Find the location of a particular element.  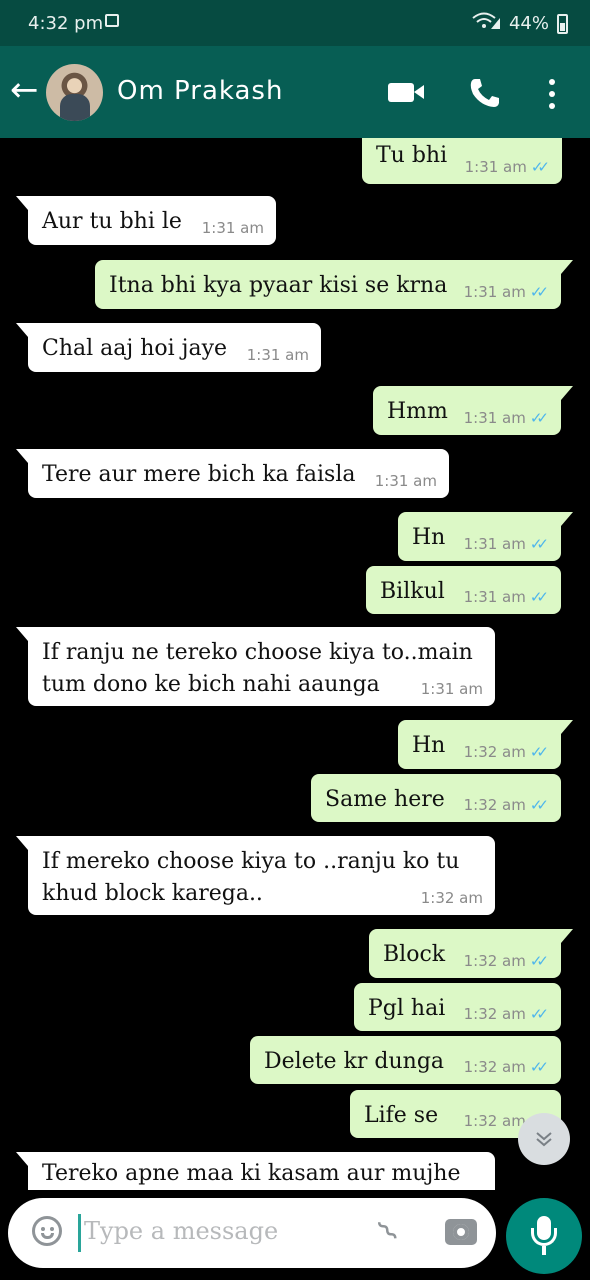

message-bubble-outgoing: Delete kr dunga 1:32 am ✓✓ is located at coordinates (405, 1060).